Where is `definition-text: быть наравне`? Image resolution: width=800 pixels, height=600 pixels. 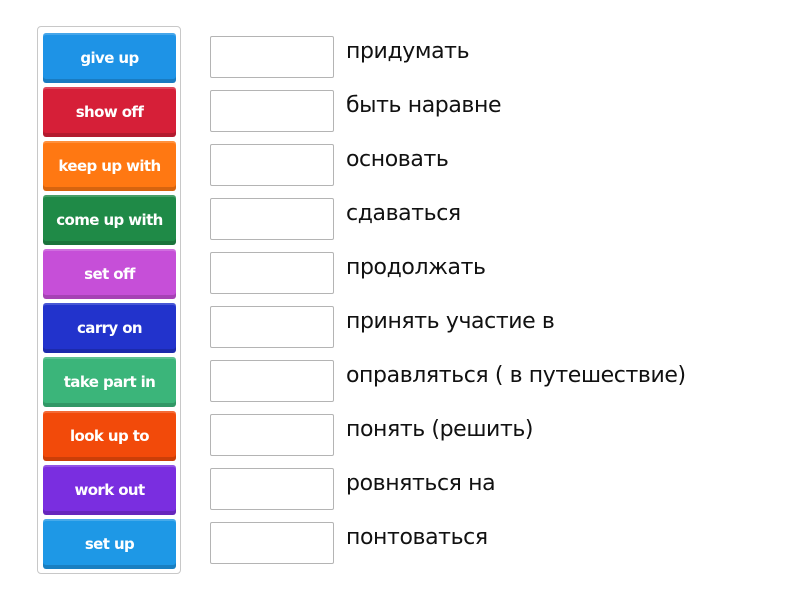 definition-text: быть наравне is located at coordinates (424, 105).